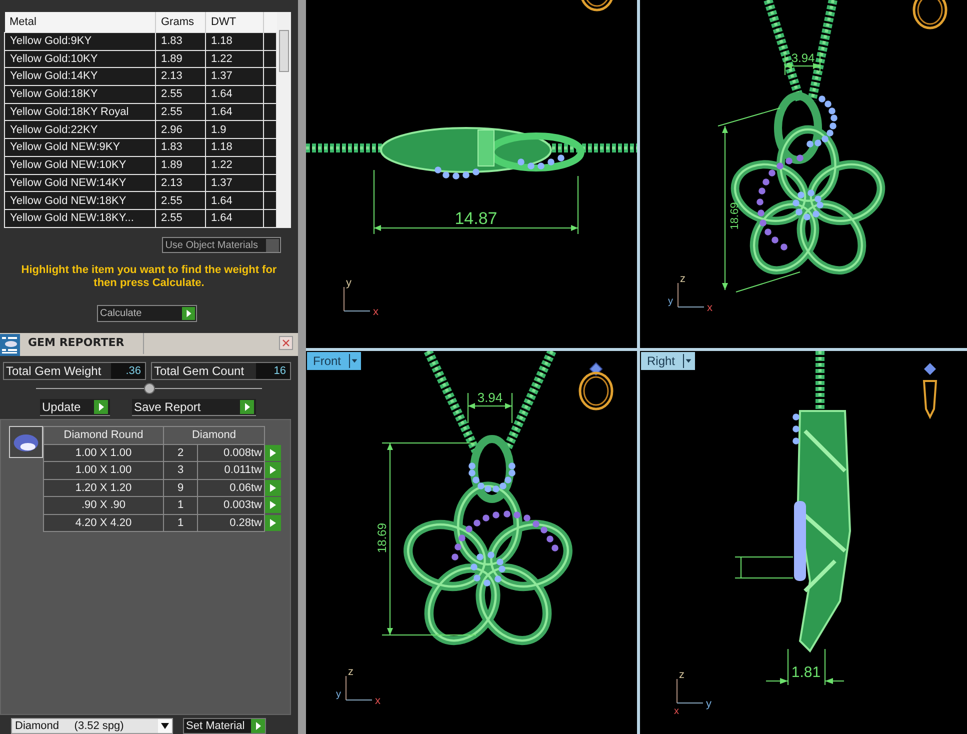 The image size is (967, 734). I want to click on dimension-label: 14.87, so click(476, 218).